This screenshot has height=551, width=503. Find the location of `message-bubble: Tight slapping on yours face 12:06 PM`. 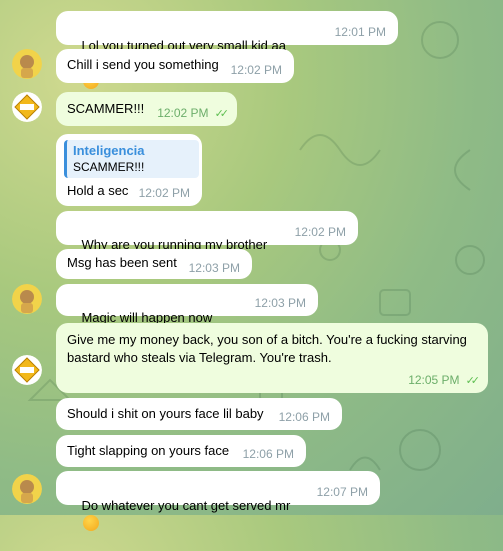

message-bubble: Tight slapping on yours face 12:06 PM is located at coordinates (181, 451).